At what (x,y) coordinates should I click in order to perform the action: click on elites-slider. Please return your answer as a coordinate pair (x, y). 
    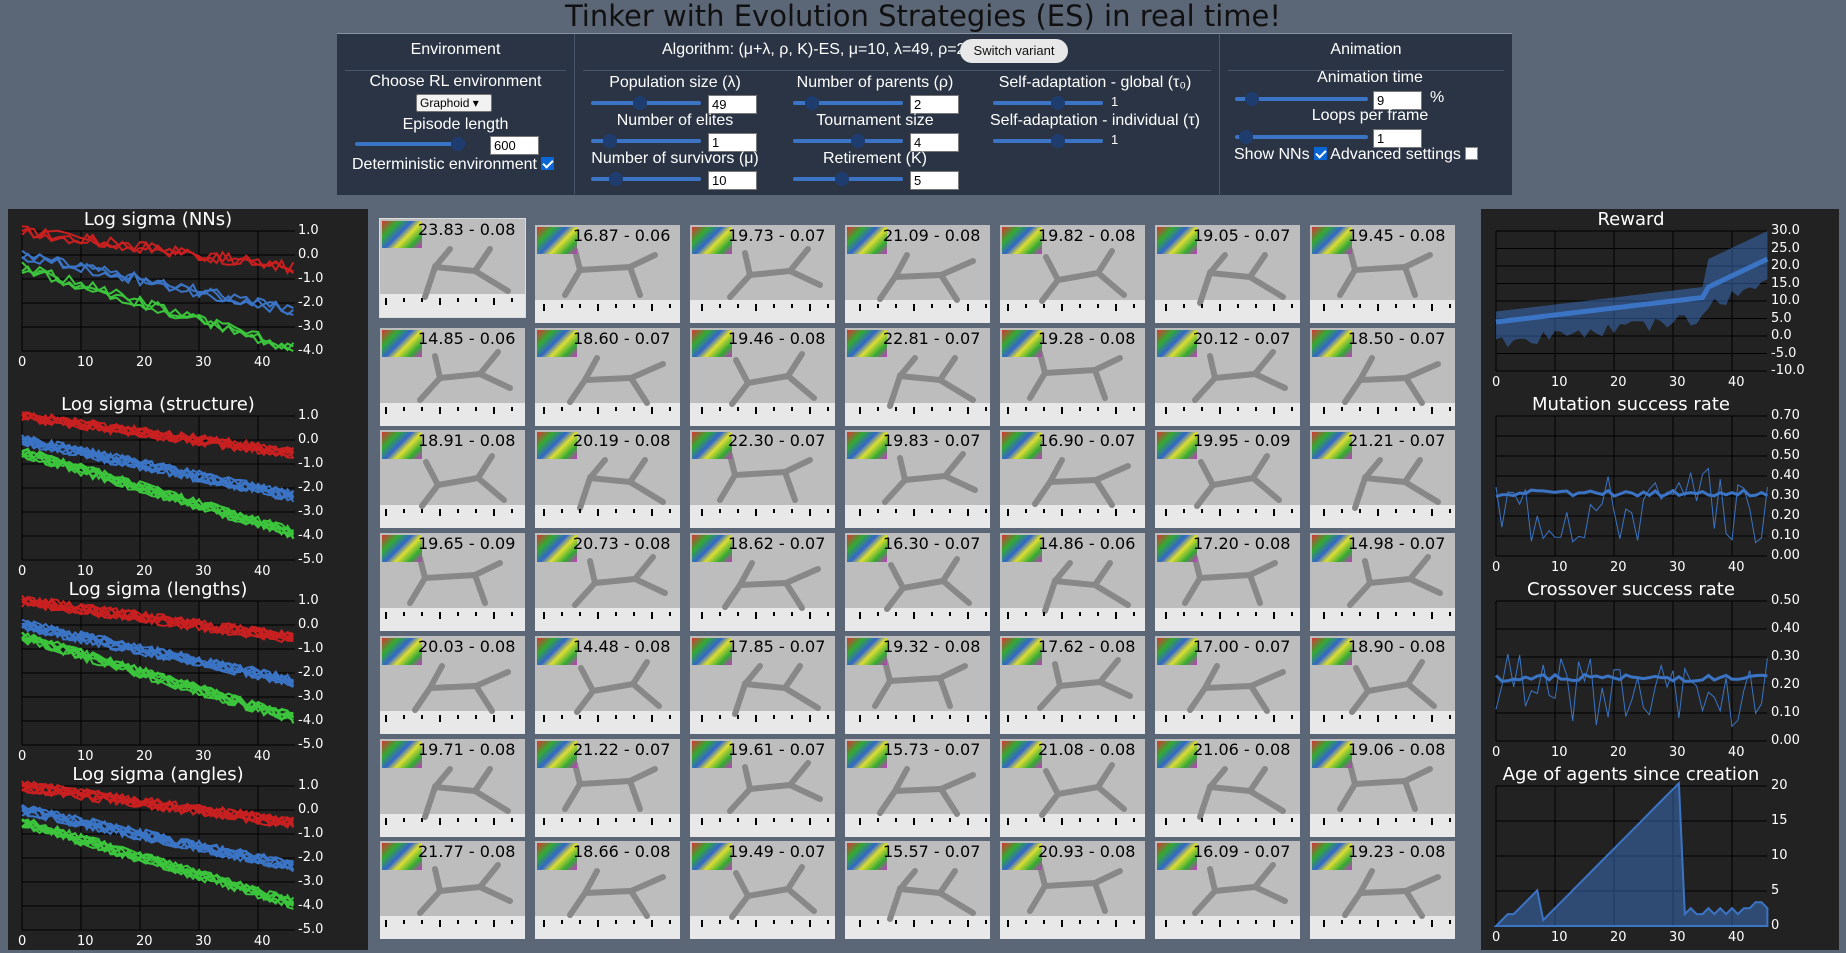
    Looking at the image, I should click on (646, 141).